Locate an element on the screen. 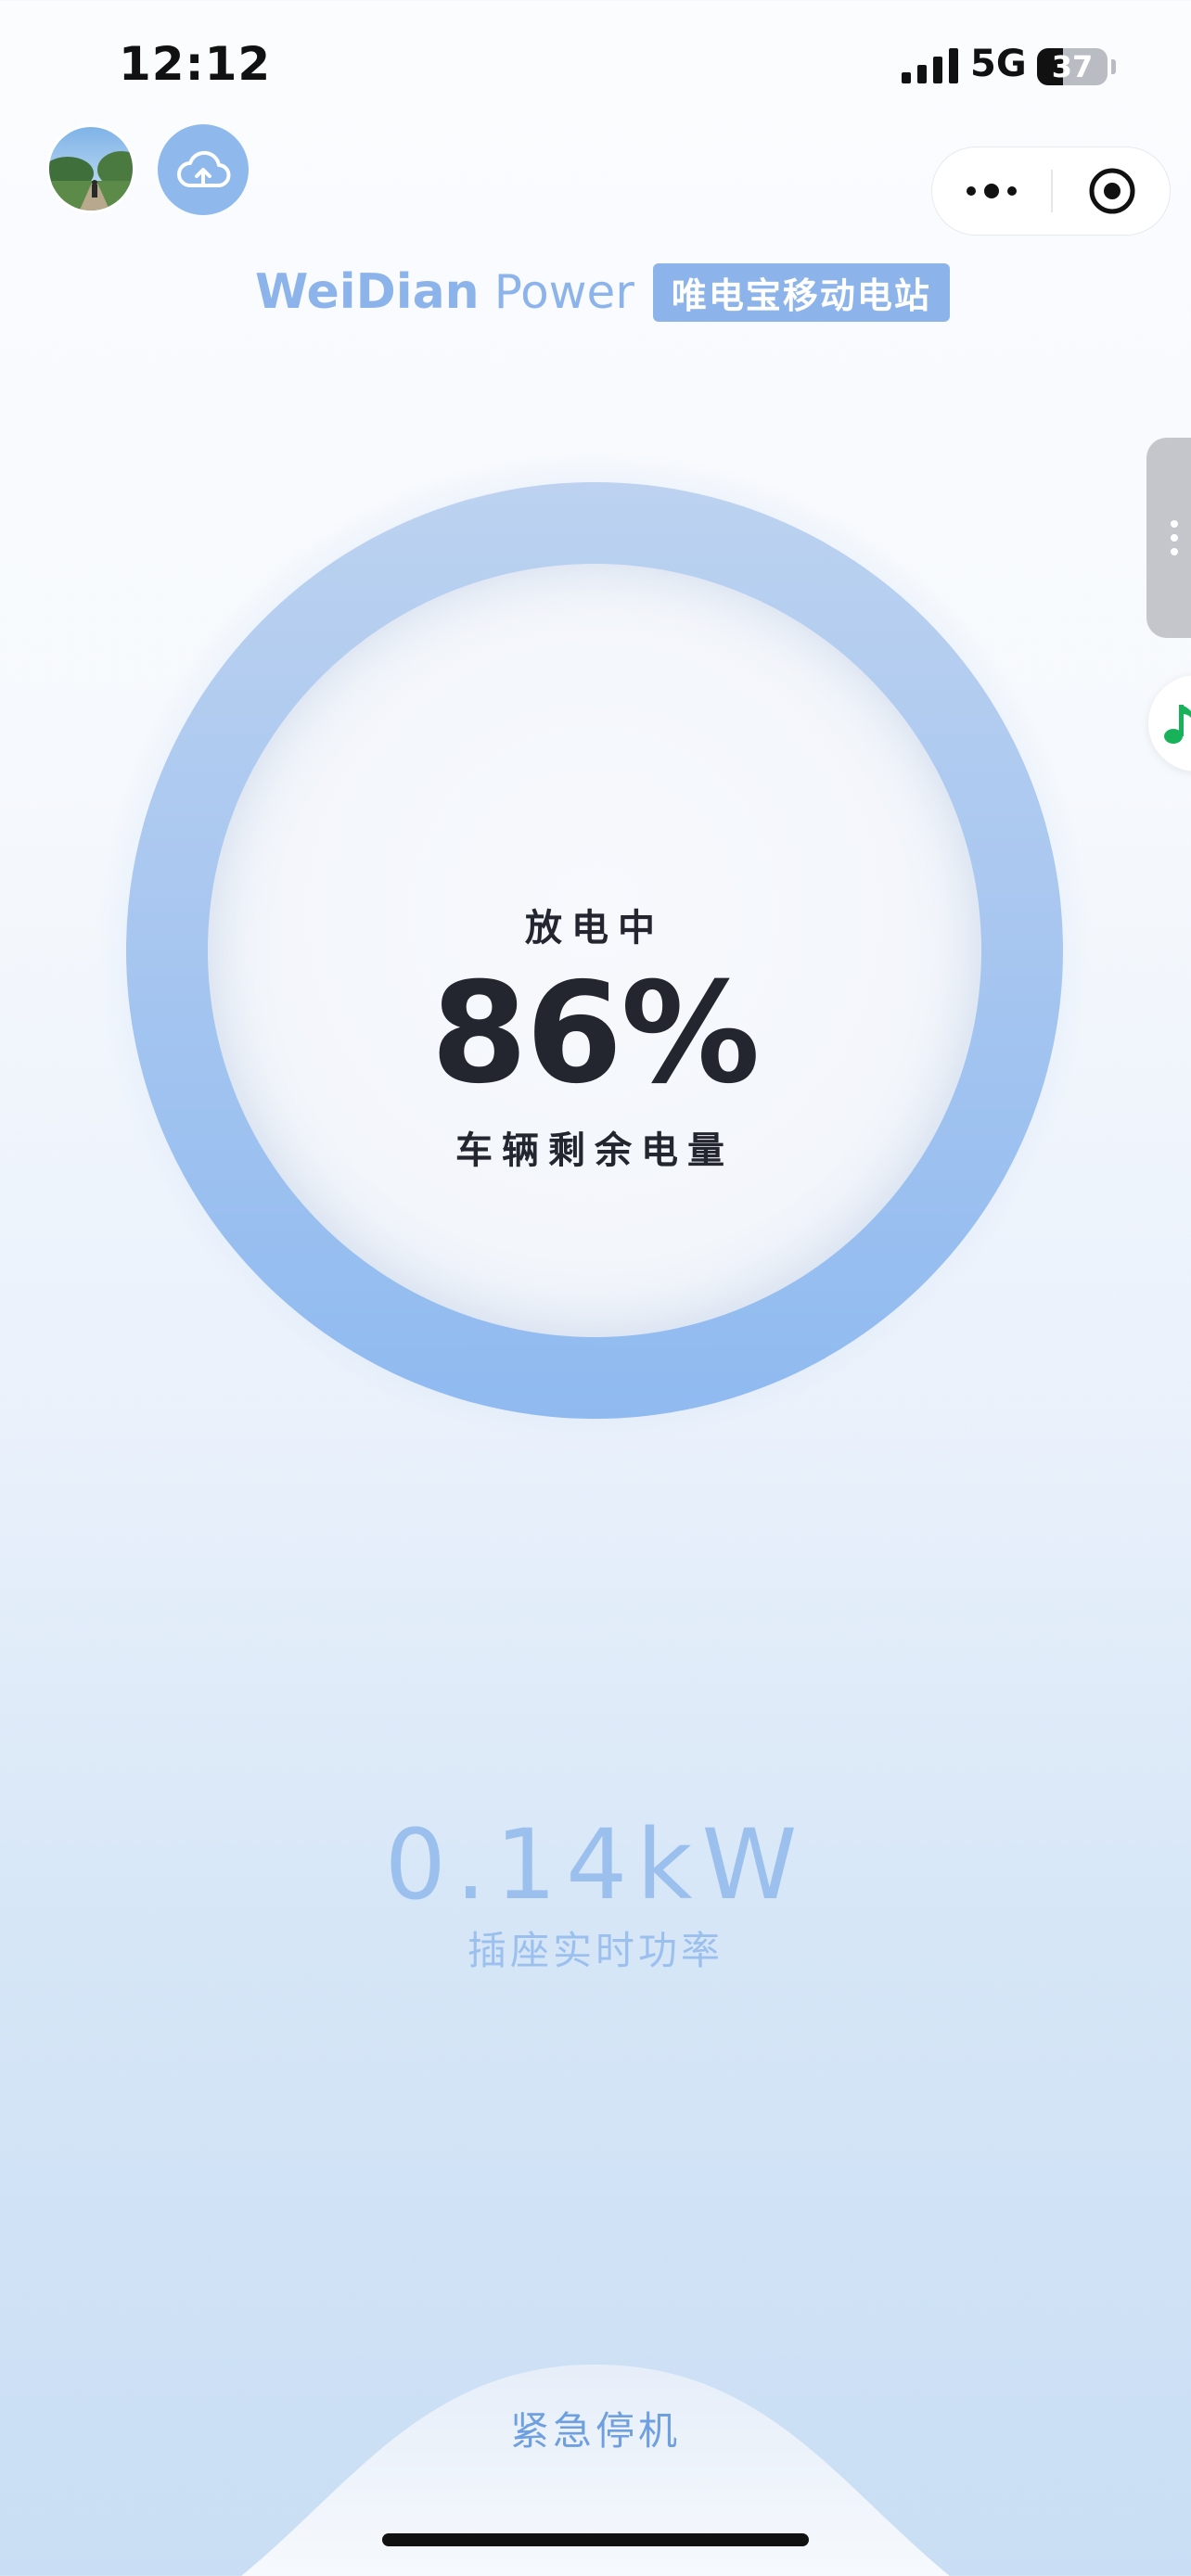  cloud-upload-button is located at coordinates (203, 170).